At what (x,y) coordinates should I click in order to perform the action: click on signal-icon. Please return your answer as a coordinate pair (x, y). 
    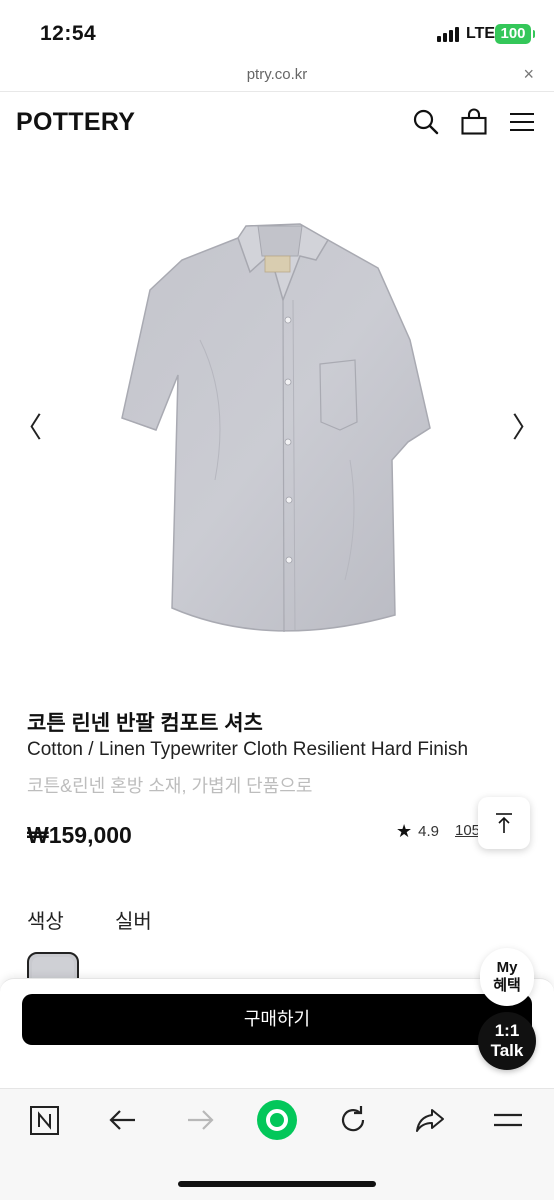
    Looking at the image, I should click on (450, 34).